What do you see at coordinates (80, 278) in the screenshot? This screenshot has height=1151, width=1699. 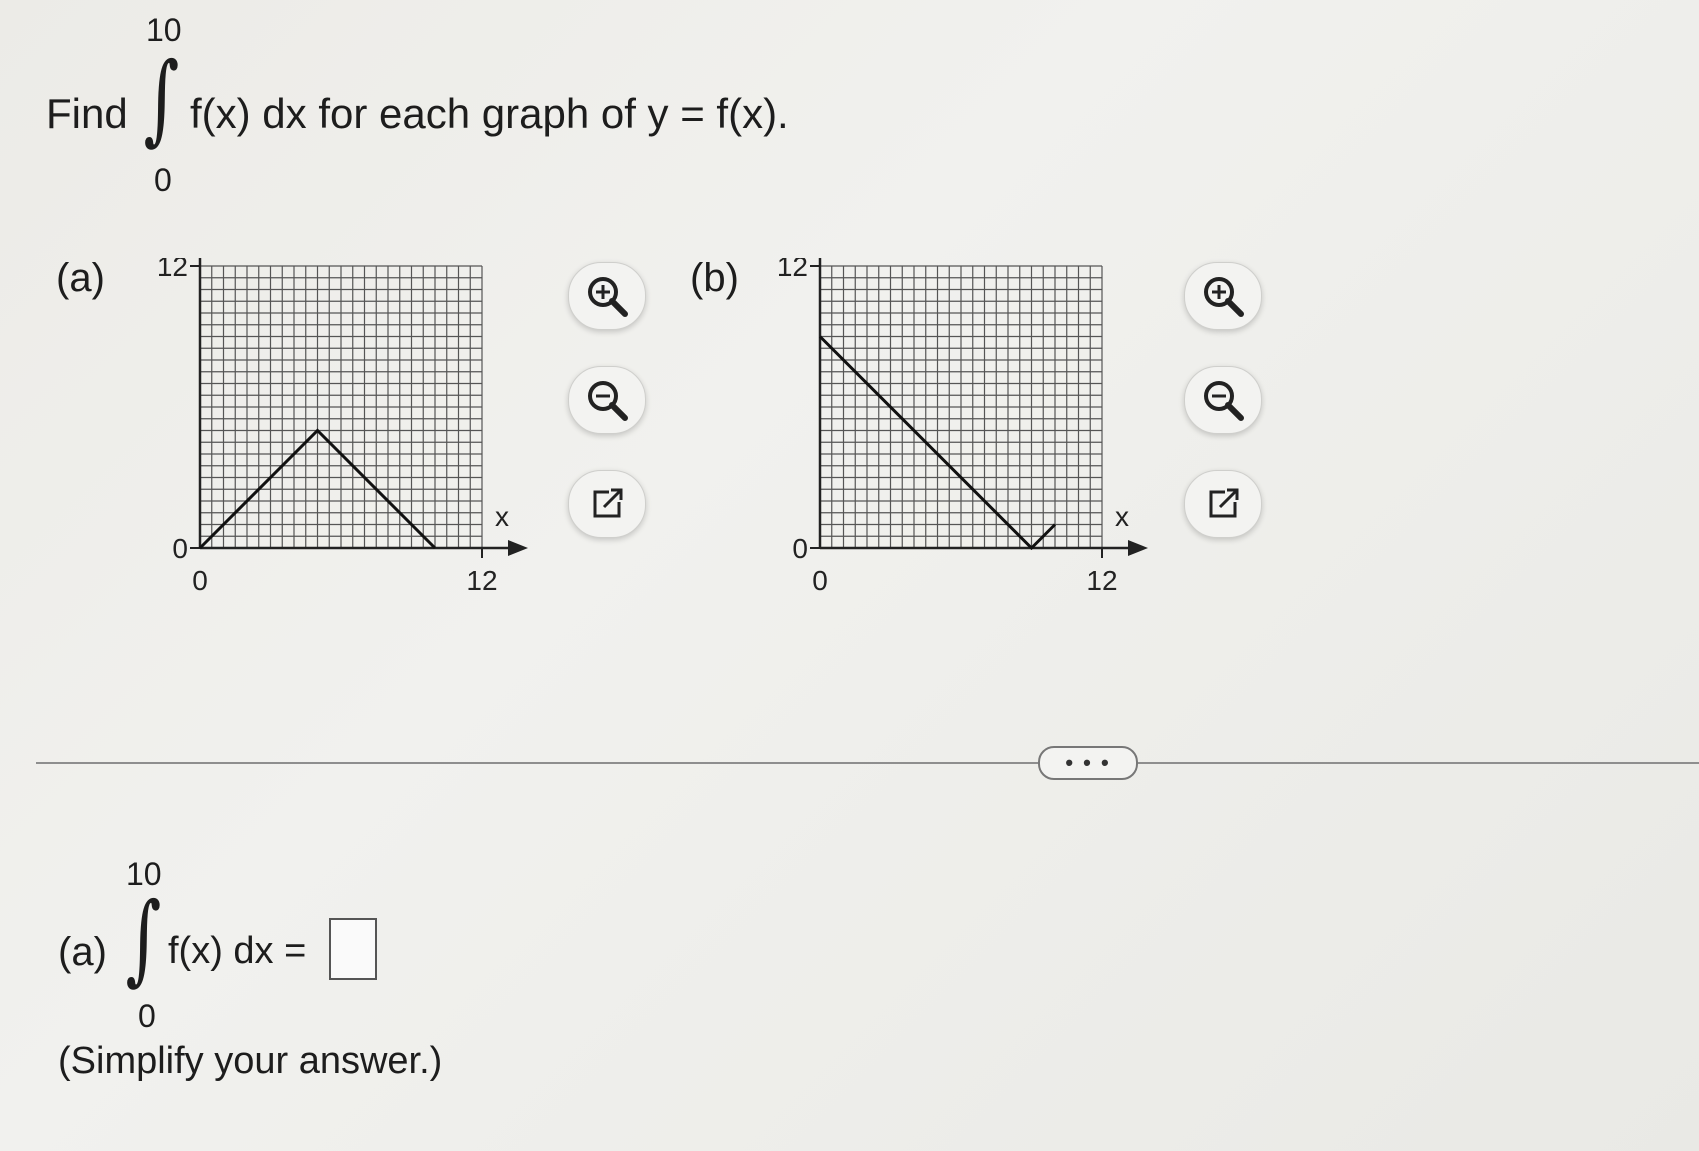 I see `graph-a-label: (a)` at bounding box center [80, 278].